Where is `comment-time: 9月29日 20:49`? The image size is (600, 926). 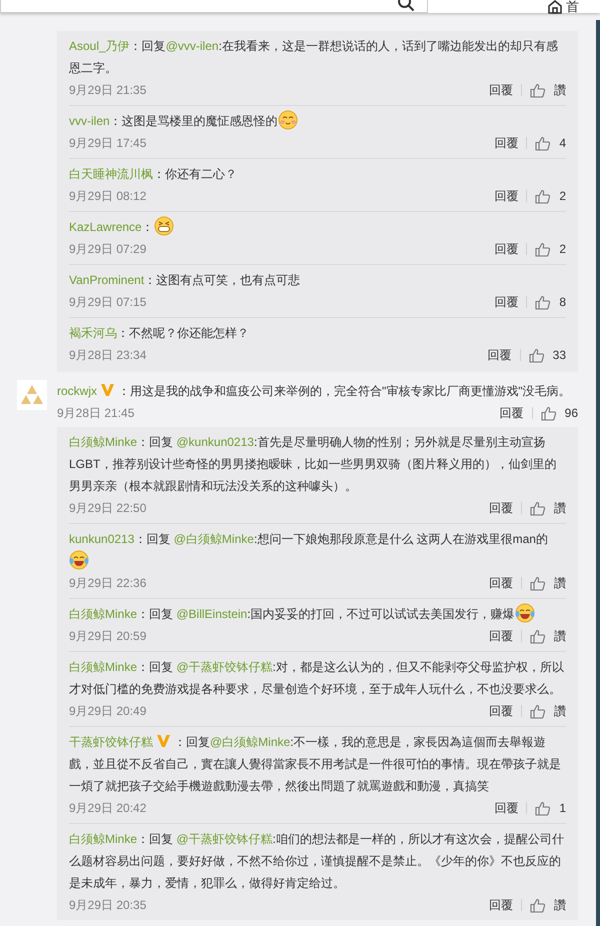
comment-time: 9月29日 20:49 is located at coordinates (107, 711).